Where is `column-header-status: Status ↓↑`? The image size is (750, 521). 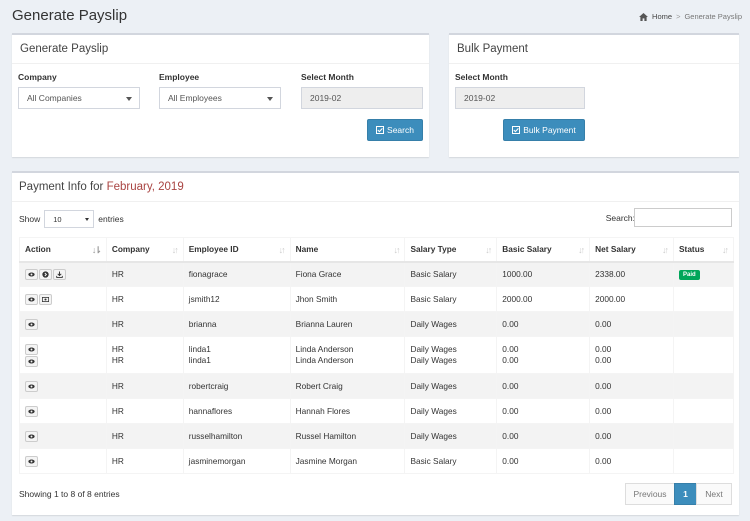 column-header-status: Status ↓↑ is located at coordinates (703, 250).